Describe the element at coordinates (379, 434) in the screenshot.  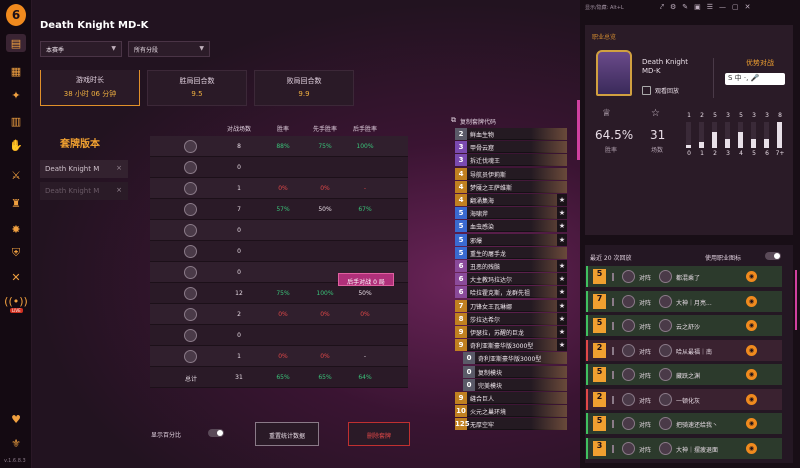
I see `delete-deck-button: 删除套牌` at that location.